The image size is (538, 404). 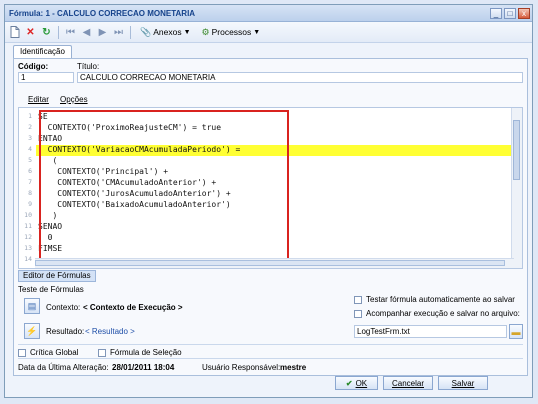 What do you see at coordinates (30, 182) in the screenshot?
I see `line-number: 7` at bounding box center [30, 182].